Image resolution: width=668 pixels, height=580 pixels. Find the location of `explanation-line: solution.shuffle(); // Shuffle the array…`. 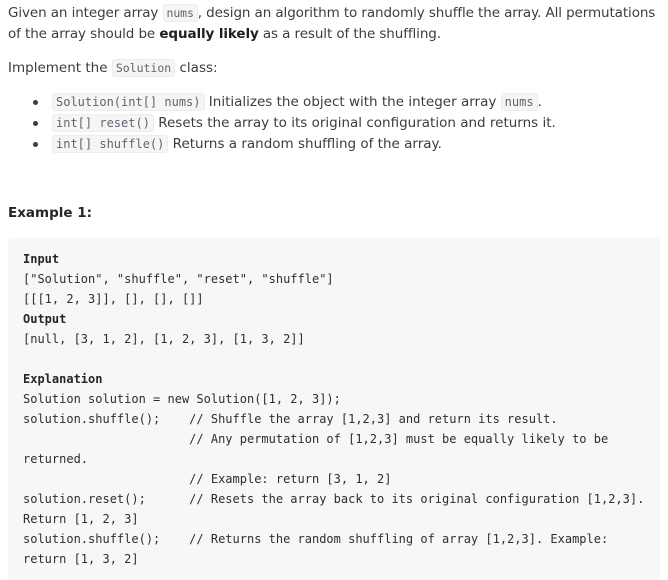

explanation-line: solution.shuffle(); // Shuffle the array… is located at coordinates (290, 419).